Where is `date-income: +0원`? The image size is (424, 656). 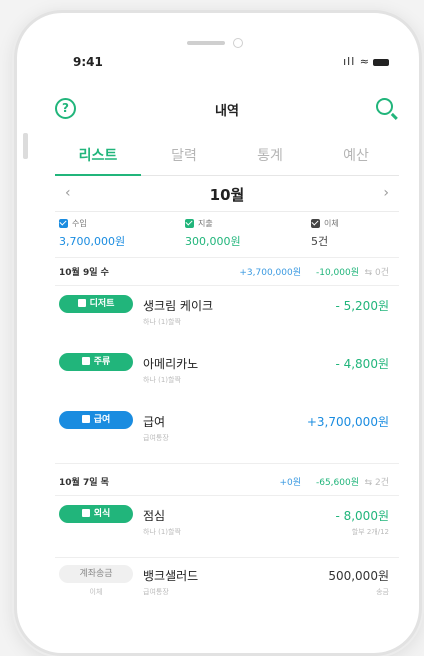 date-income: +0원 is located at coordinates (290, 483).